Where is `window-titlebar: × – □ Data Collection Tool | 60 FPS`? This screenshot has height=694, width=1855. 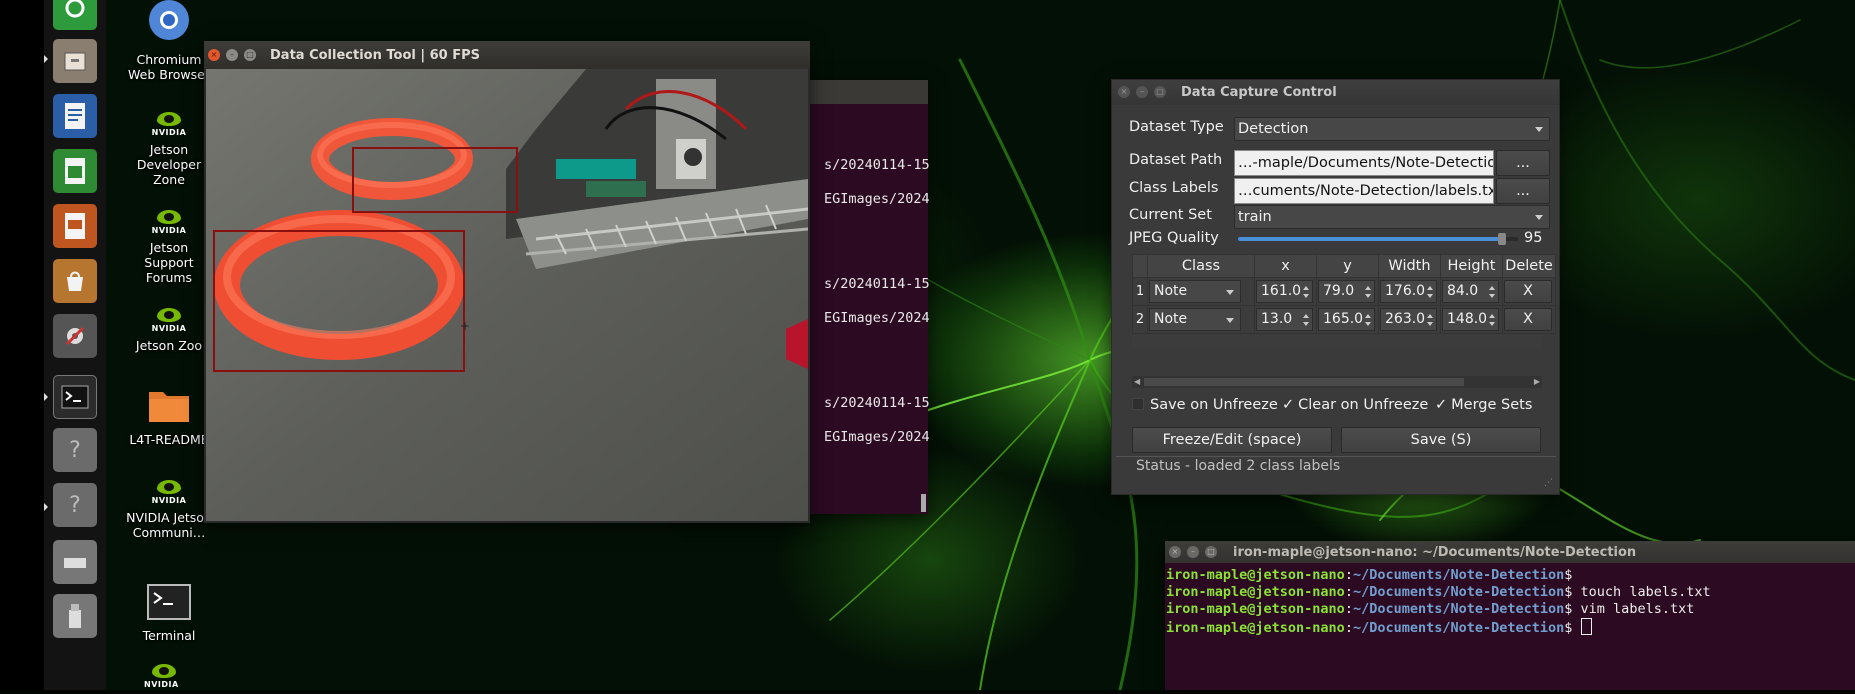 window-titlebar: × – □ Data Collection Tool | 60 FPS is located at coordinates (507, 55).